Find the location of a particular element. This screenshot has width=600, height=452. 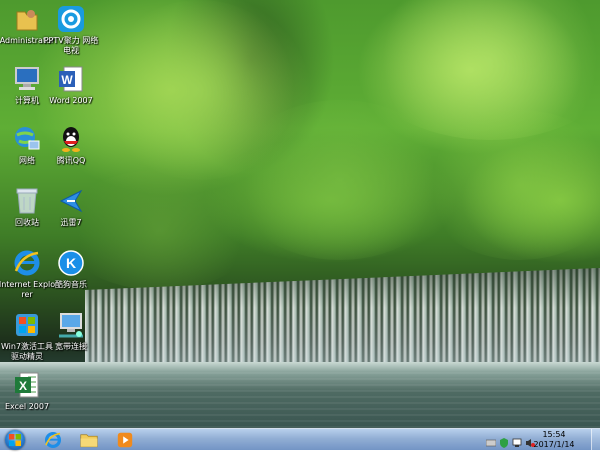

desktop-icon-label: 宽带连接 is located at coordinates (71, 346).